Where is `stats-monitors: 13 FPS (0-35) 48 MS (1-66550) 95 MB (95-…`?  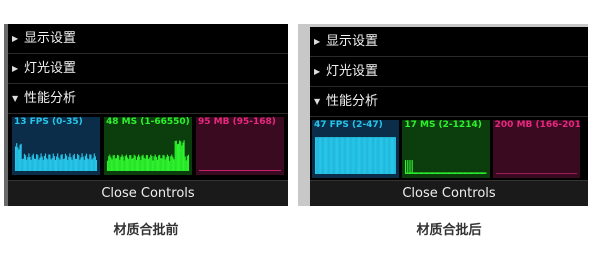 stats-monitors: 13 FPS (0-35) 48 MS (1-66550) 95 MB (95-… is located at coordinates (148, 146).